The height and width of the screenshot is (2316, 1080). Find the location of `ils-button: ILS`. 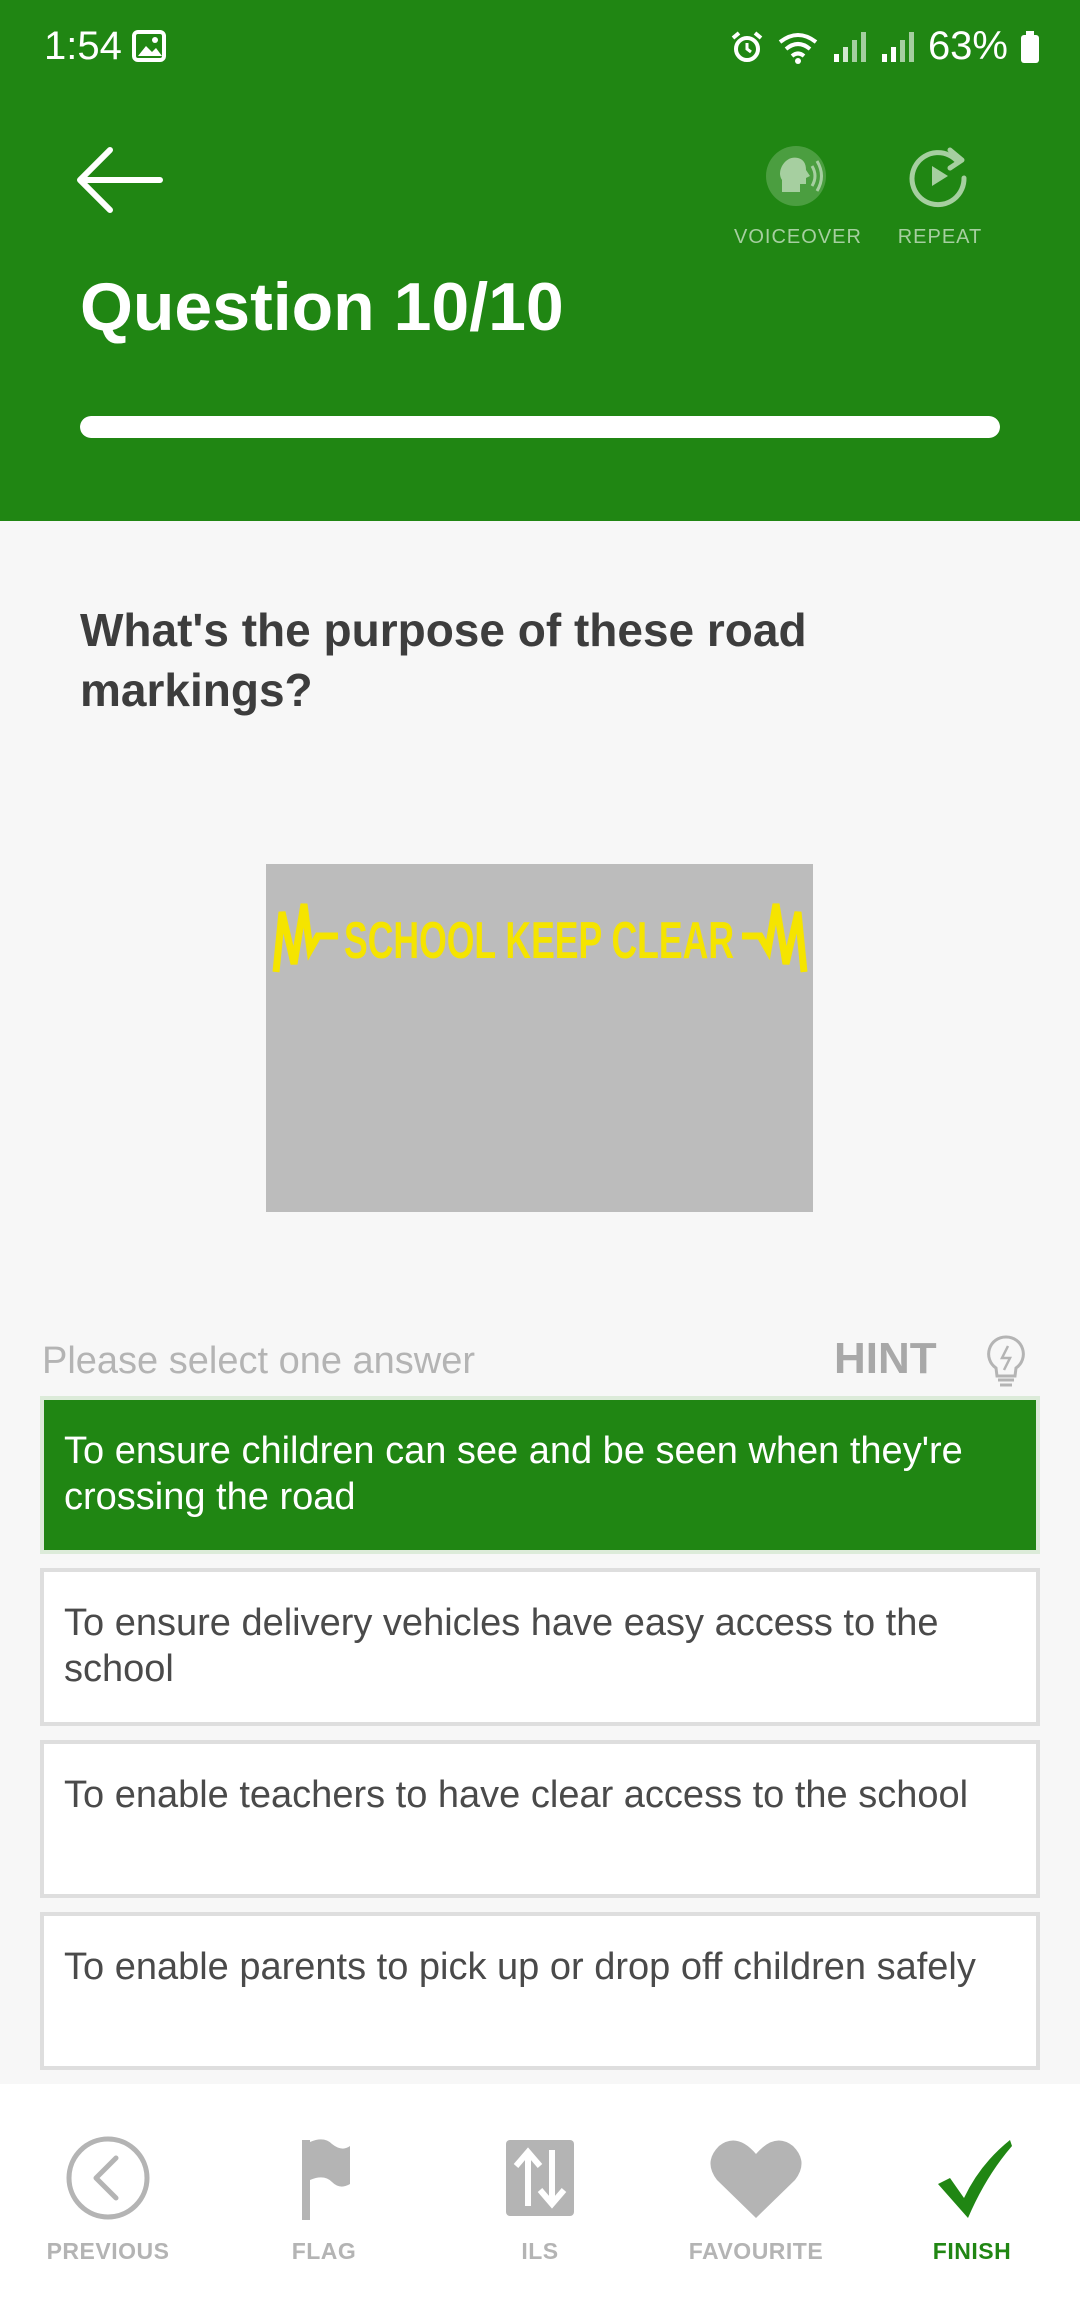

ils-button: ILS is located at coordinates (540, 2199).